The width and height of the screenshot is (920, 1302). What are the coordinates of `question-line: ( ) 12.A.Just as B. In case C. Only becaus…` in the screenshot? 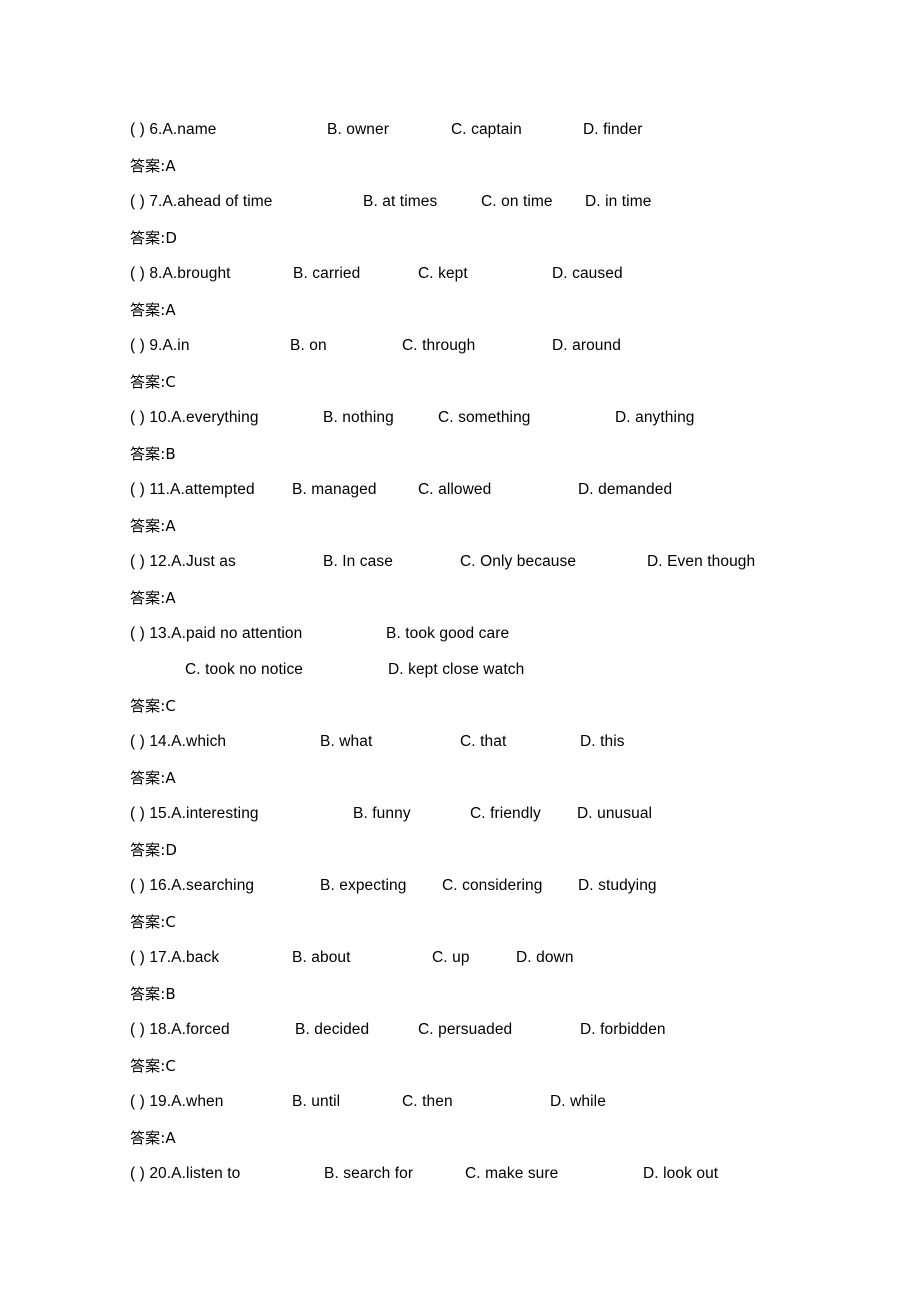 It's located at (480, 562).